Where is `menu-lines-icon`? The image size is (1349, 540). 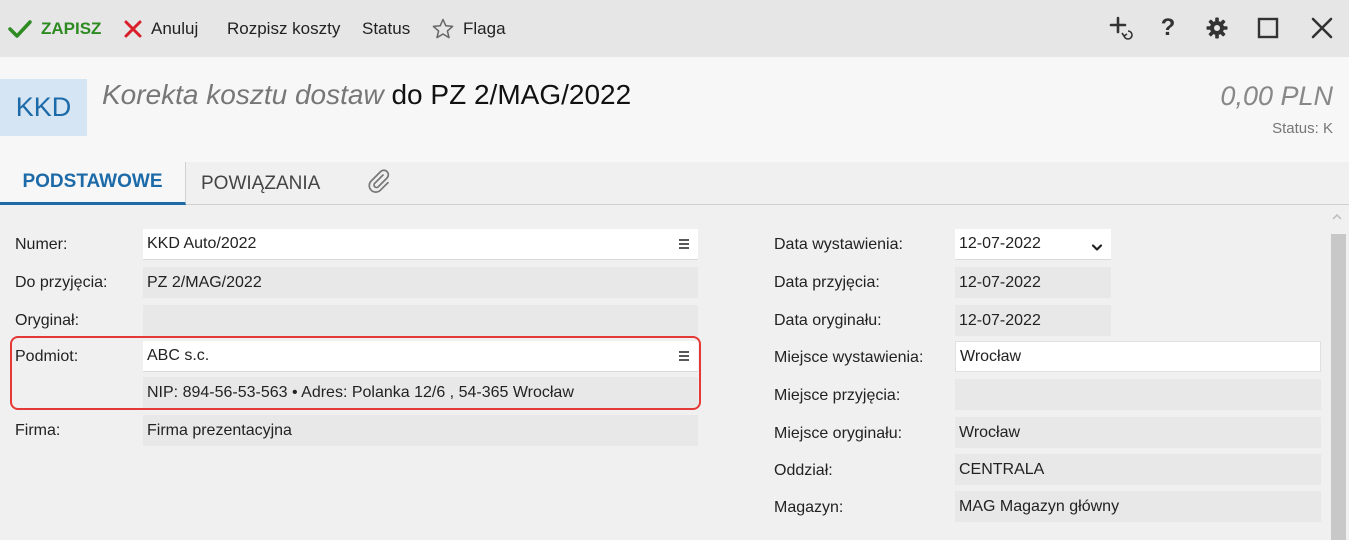
menu-lines-icon is located at coordinates (684, 243).